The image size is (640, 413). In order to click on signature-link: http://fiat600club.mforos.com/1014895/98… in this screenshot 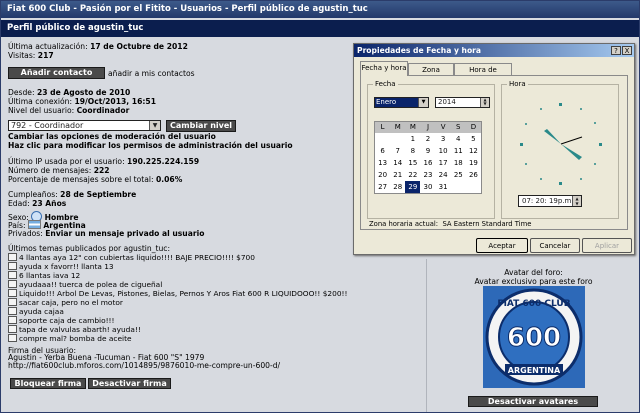, I will do `click(144, 365)`.